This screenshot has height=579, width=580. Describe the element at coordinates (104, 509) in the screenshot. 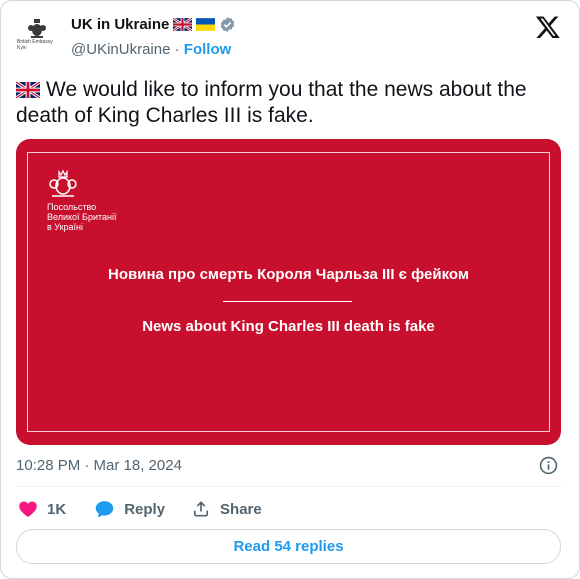

I see `speech-bubble-icon` at that location.